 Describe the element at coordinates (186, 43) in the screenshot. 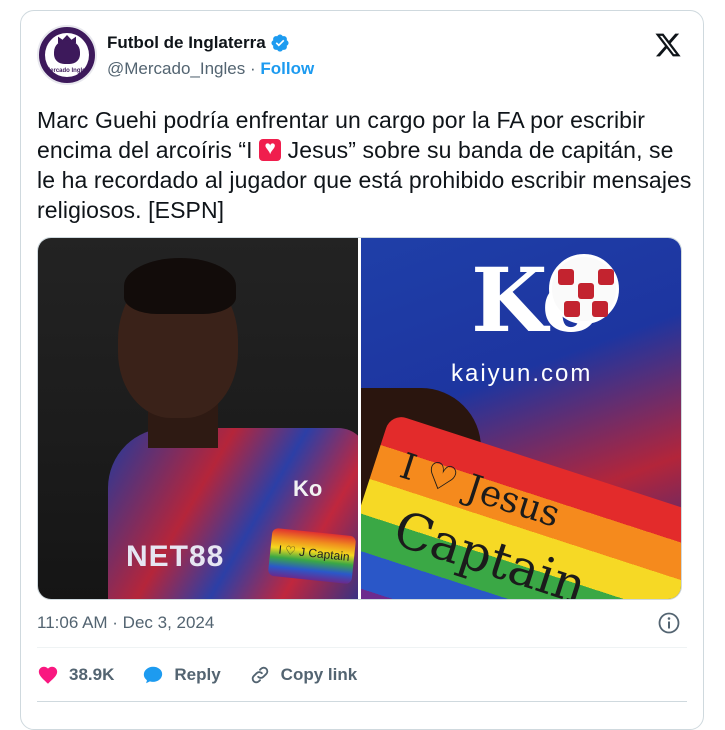

I see `display-name: Futbol de Inglaterra` at that location.